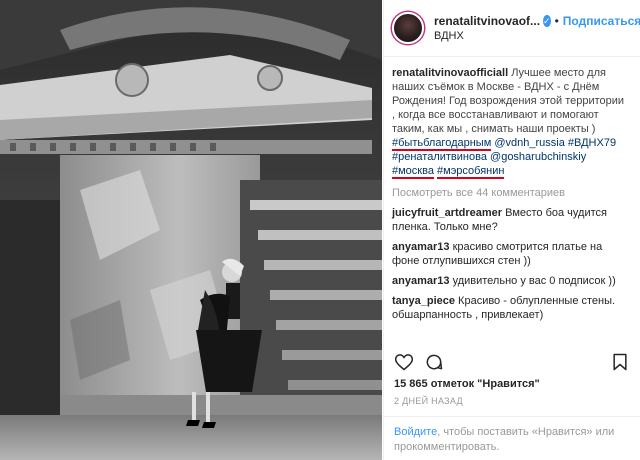  What do you see at coordinates (471, 172) in the screenshot?
I see `hashtag-link: #мэрсобянин` at bounding box center [471, 172].